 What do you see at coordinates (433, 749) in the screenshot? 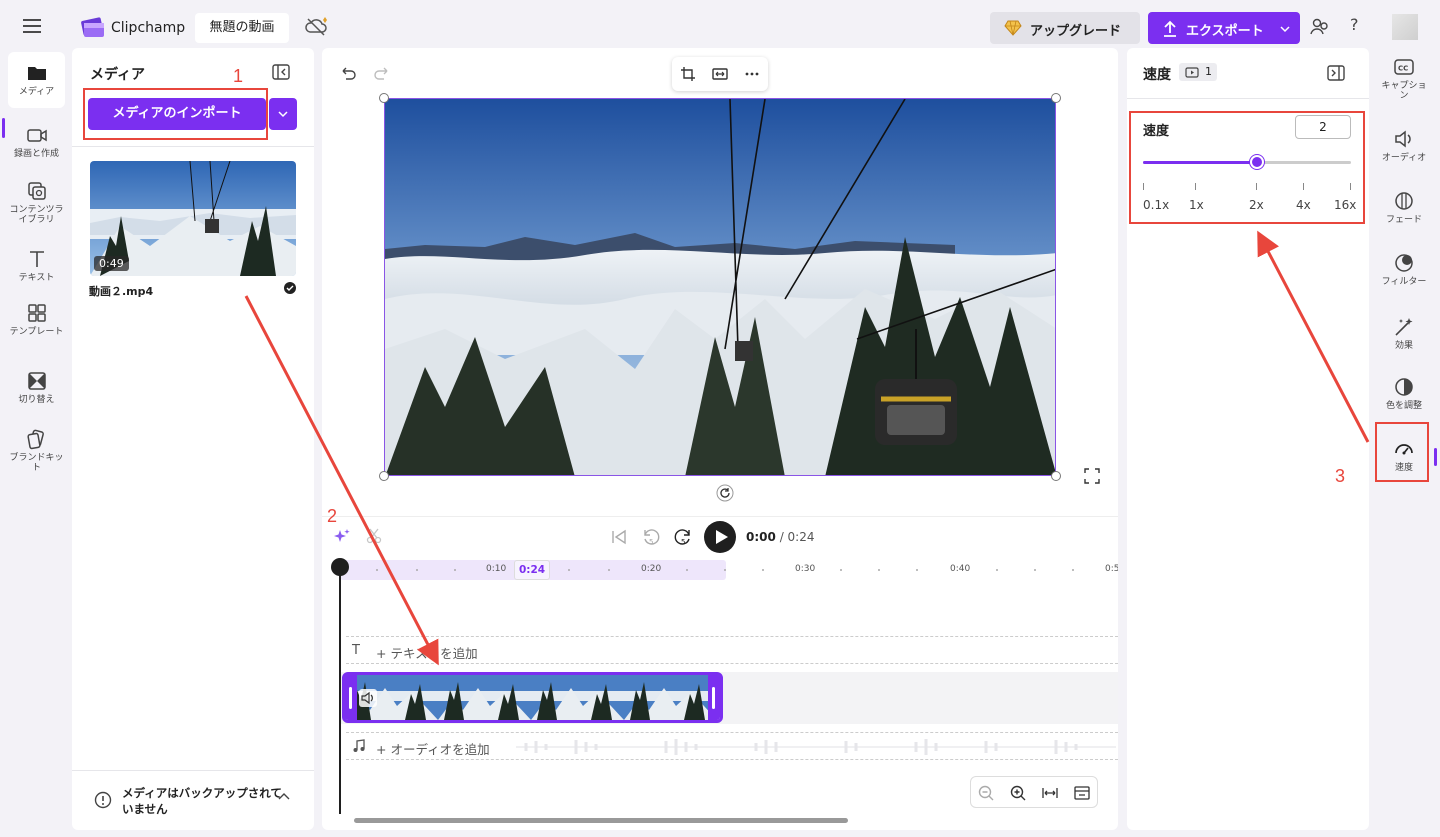
I see `add-audio-label: + オーディオを追加` at bounding box center [433, 749].